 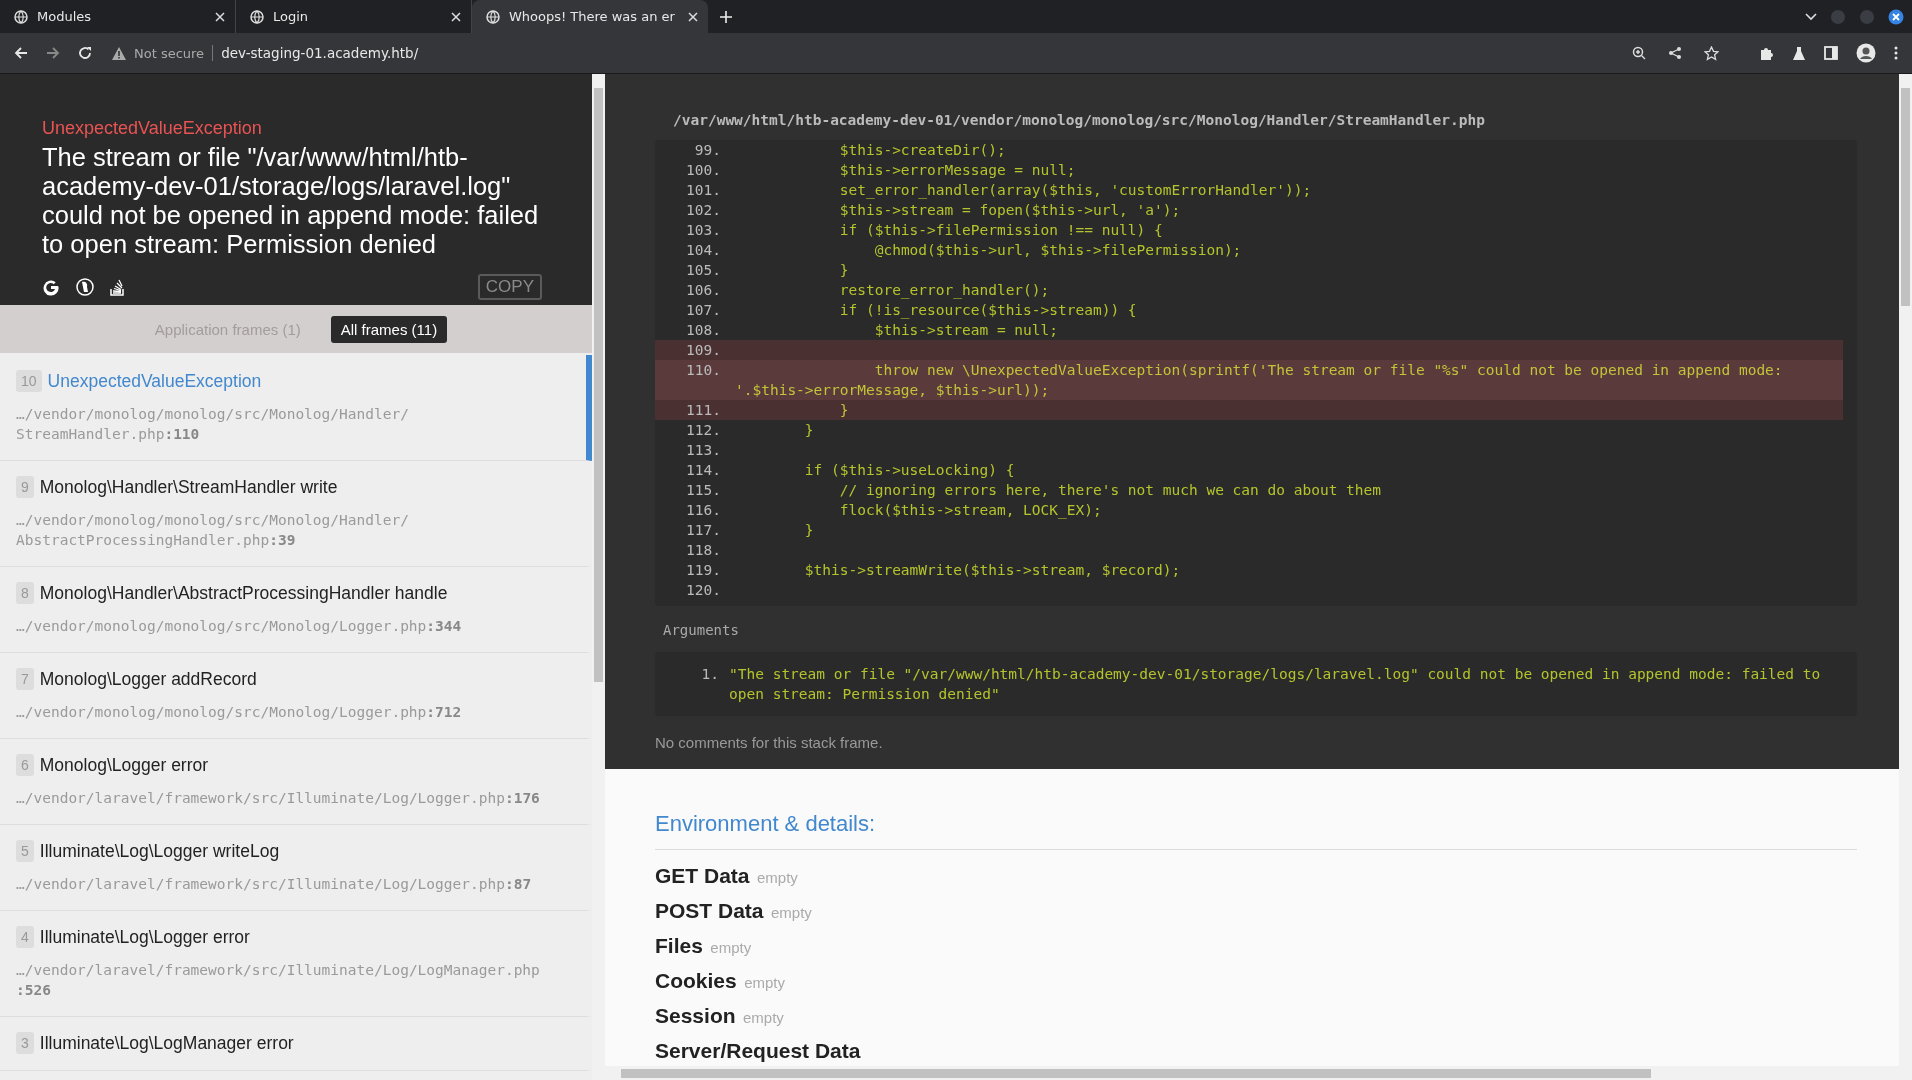 I want to click on warning-icon, so click(x=119, y=53).